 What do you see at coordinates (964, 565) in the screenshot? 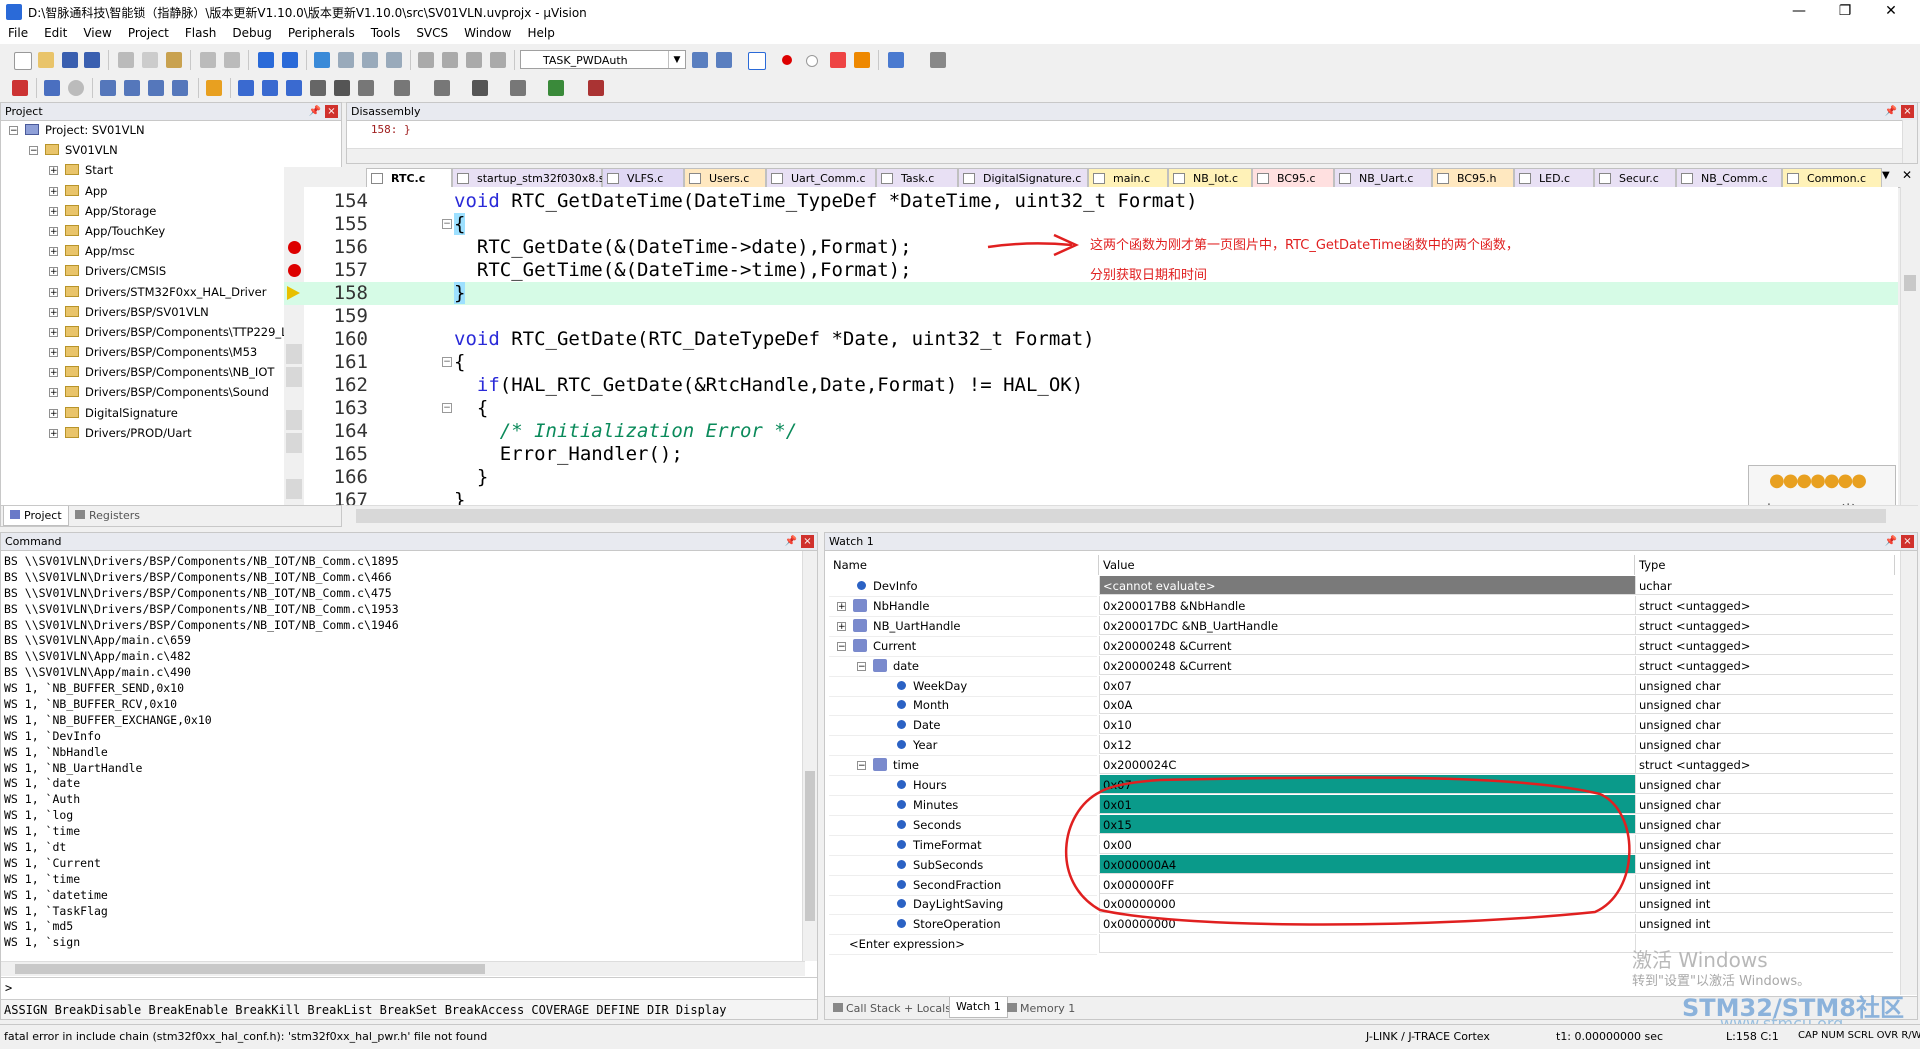
I see `column-name: Name` at bounding box center [964, 565].